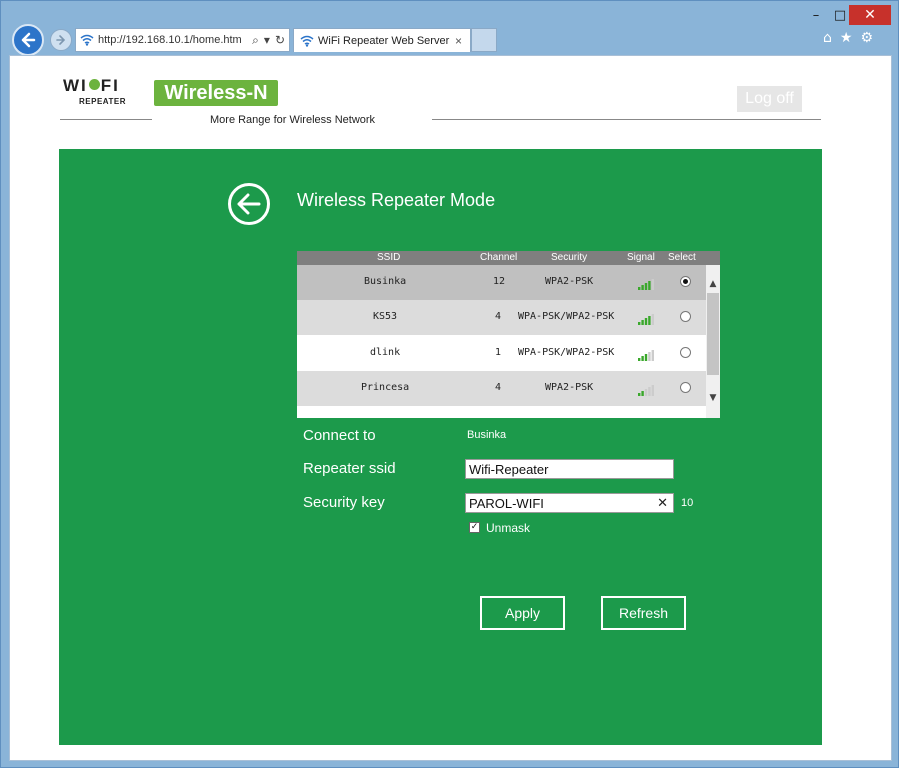  What do you see at coordinates (487, 435) in the screenshot?
I see `connect-to-value: Businka` at bounding box center [487, 435].